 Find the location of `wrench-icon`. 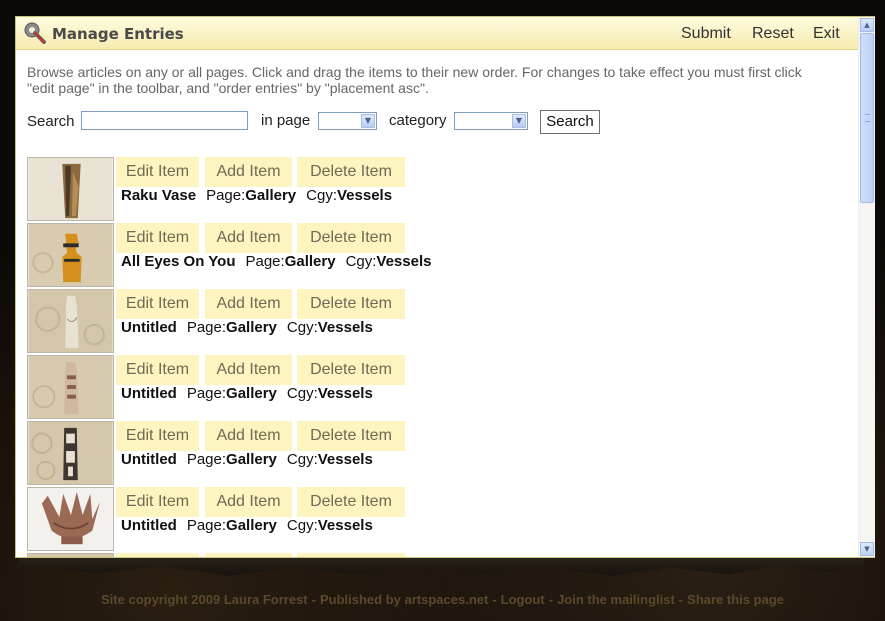

wrench-icon is located at coordinates (35, 33).